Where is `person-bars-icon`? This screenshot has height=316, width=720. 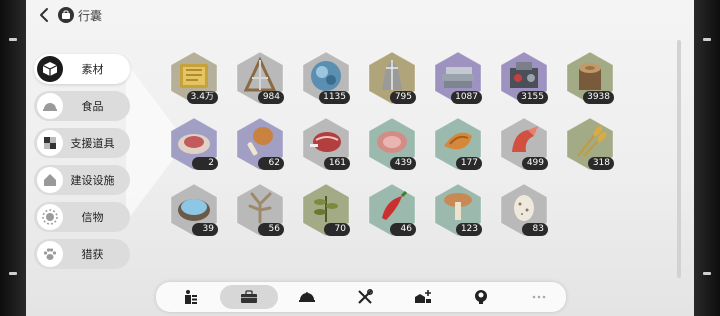 person-bars-icon is located at coordinates (191, 297).